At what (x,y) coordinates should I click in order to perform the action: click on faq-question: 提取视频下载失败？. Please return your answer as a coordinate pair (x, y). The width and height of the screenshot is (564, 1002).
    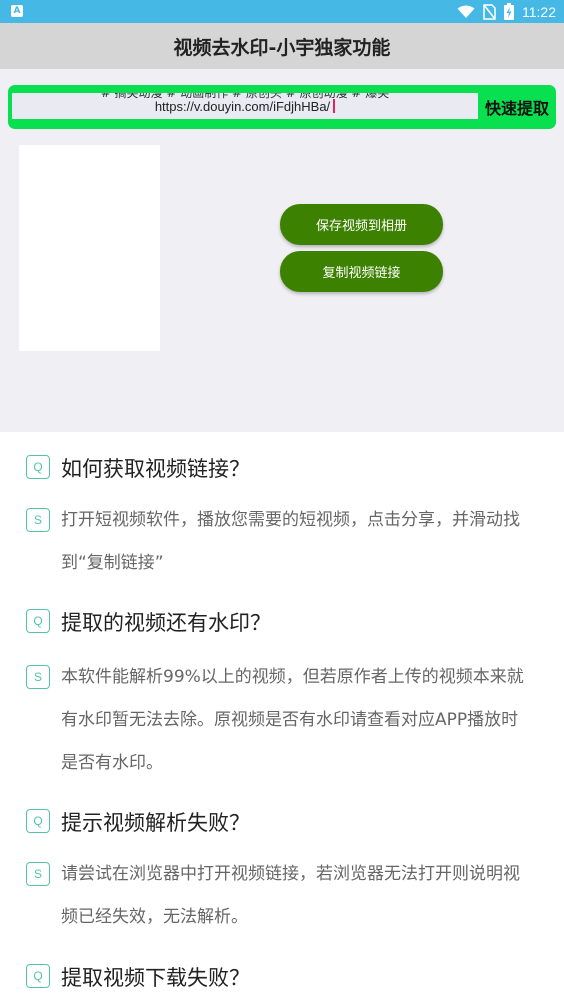
    Looking at the image, I should click on (155, 978).